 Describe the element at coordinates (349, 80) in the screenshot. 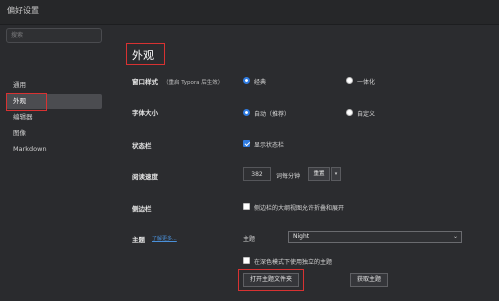

I see `window-style-unified-radio` at that location.